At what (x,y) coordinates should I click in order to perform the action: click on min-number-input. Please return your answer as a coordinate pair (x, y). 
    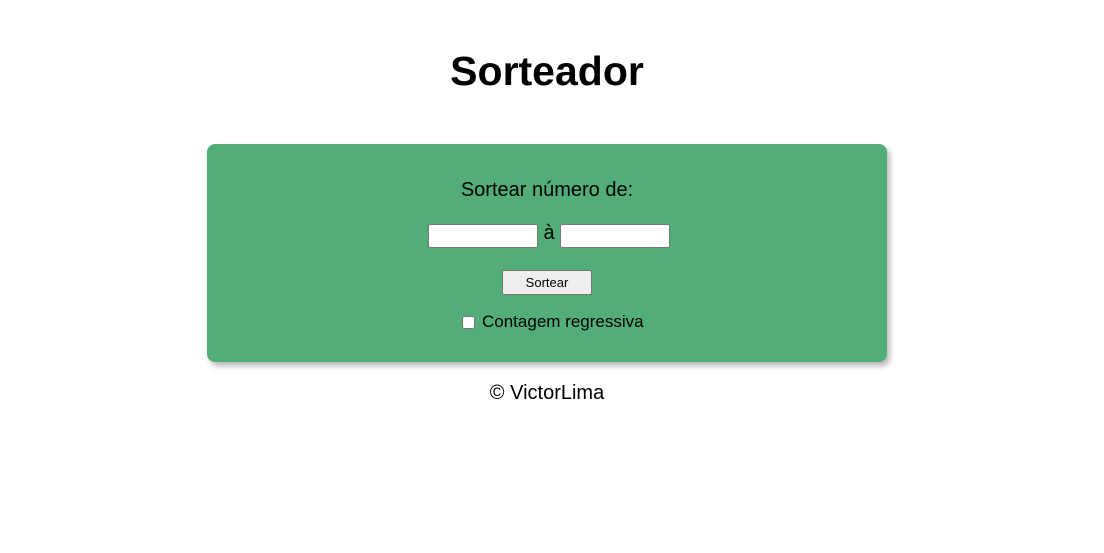
    Looking at the image, I should click on (483, 236).